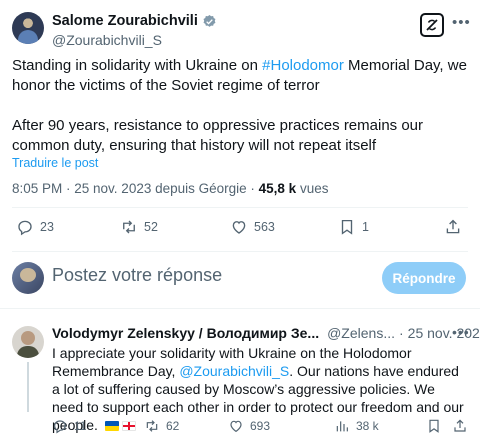  I want to click on tweet-timestamp: 8:05 PM · 25 nov. 2023 depuis Géorgie ·, so click(135, 188).